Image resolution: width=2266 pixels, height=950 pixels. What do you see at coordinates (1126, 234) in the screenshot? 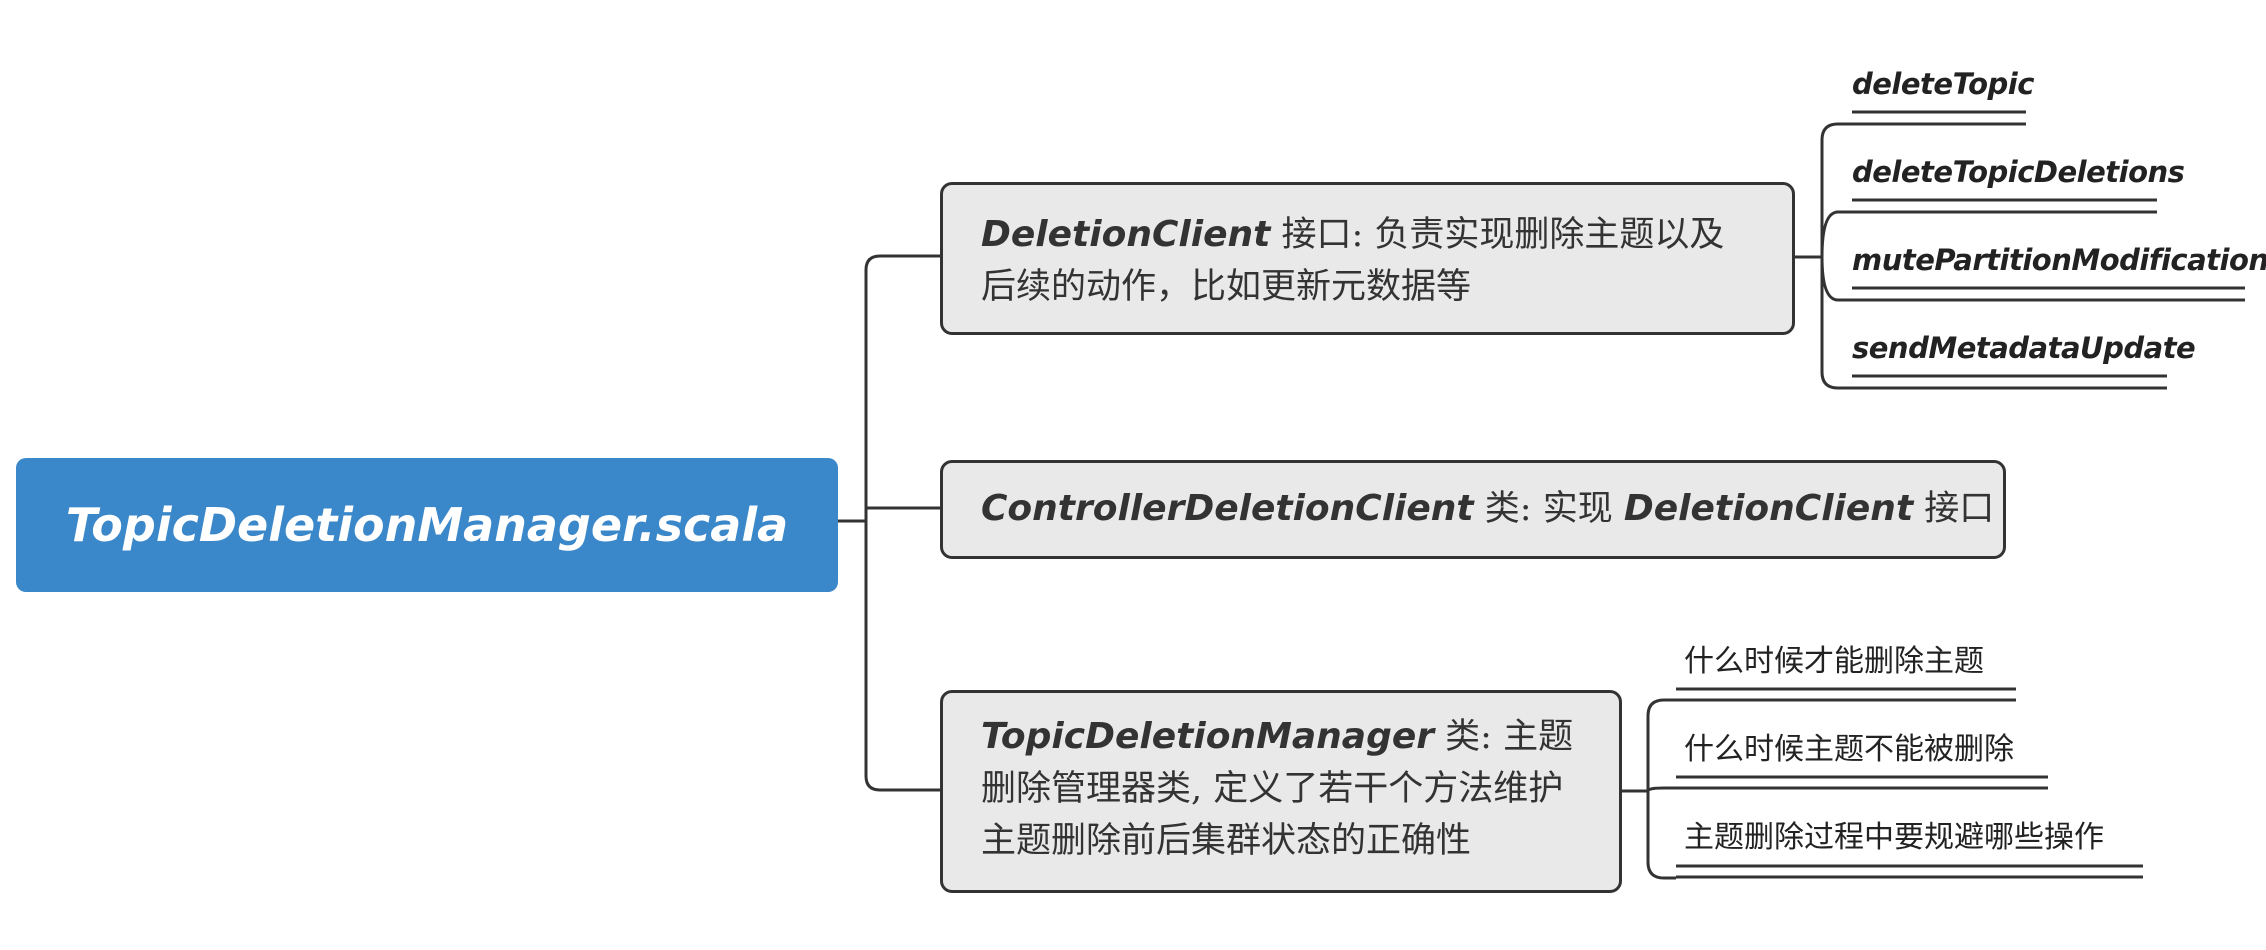
I see `node-code-label: DeletionClient` at bounding box center [1126, 234].